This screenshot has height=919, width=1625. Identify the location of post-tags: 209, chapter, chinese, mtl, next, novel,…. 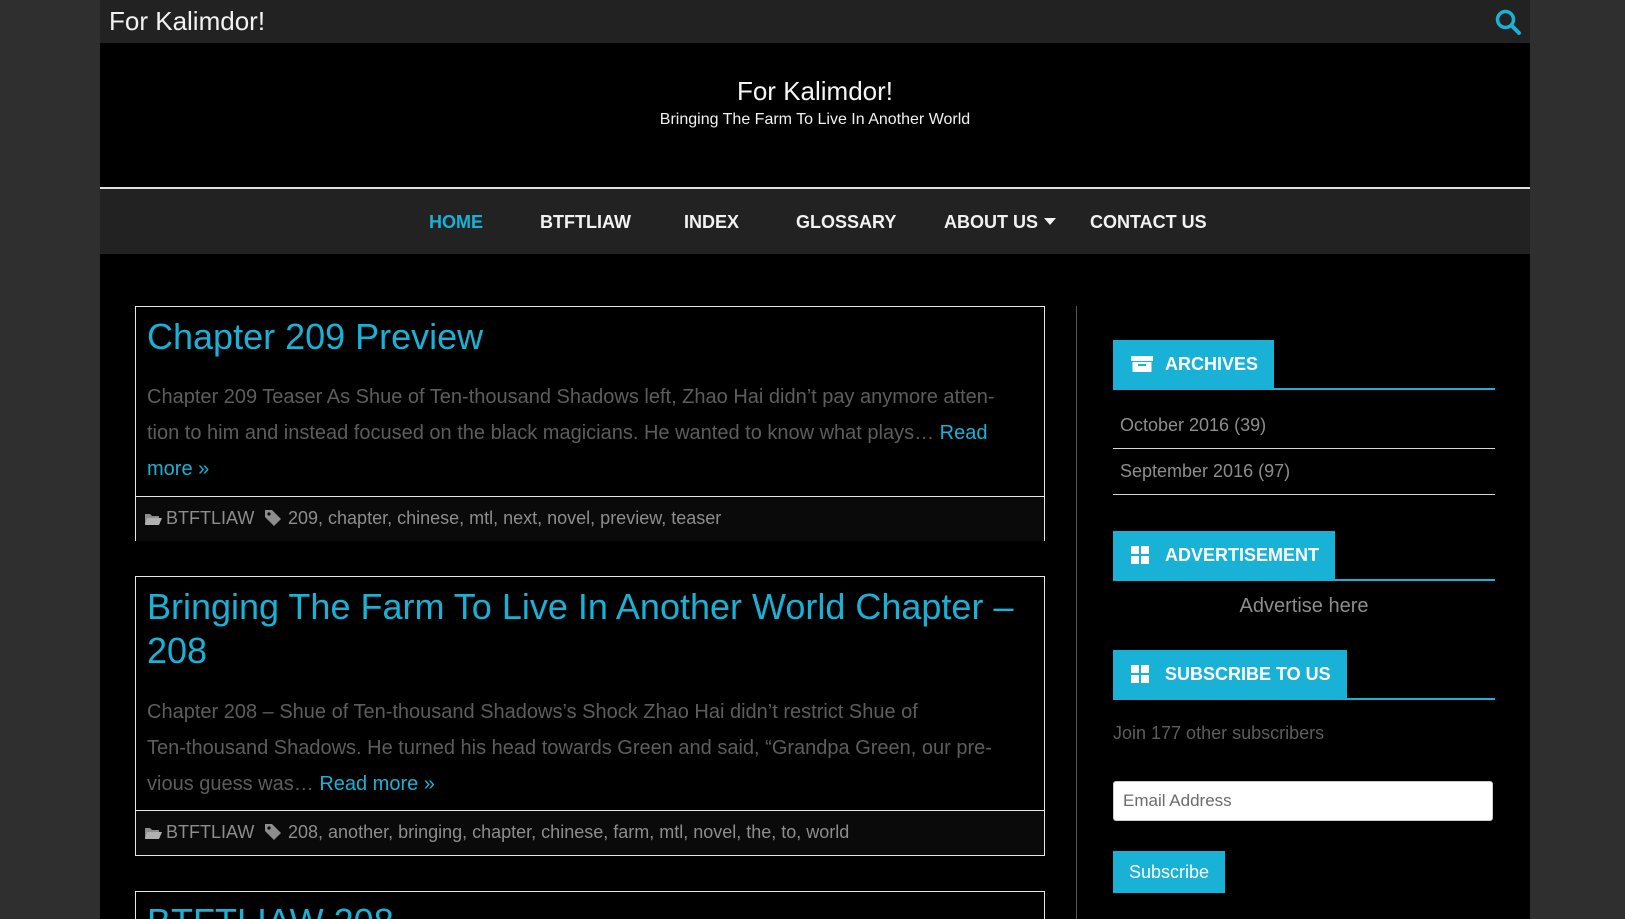
(492, 518).